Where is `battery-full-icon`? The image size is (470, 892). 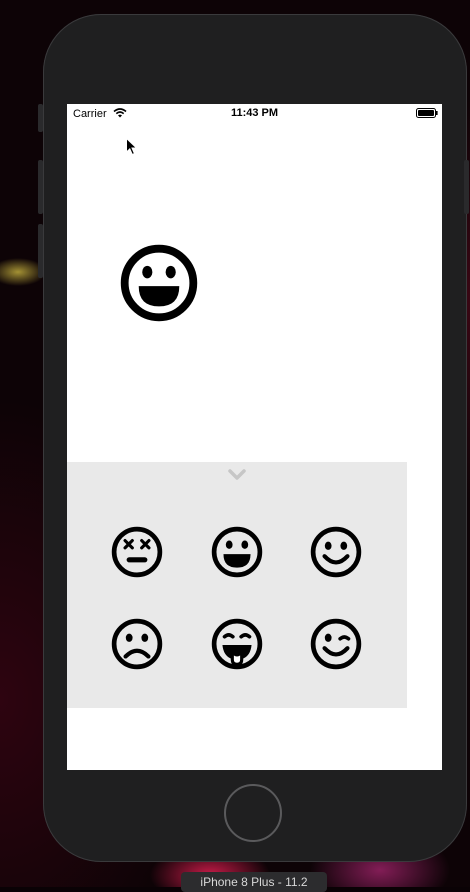 battery-full-icon is located at coordinates (427, 113).